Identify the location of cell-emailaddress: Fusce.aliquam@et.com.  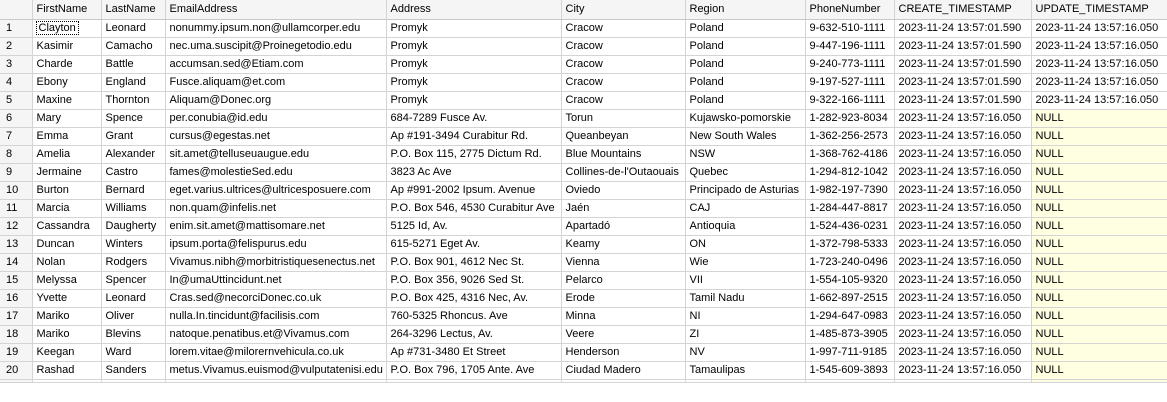
(276, 82).